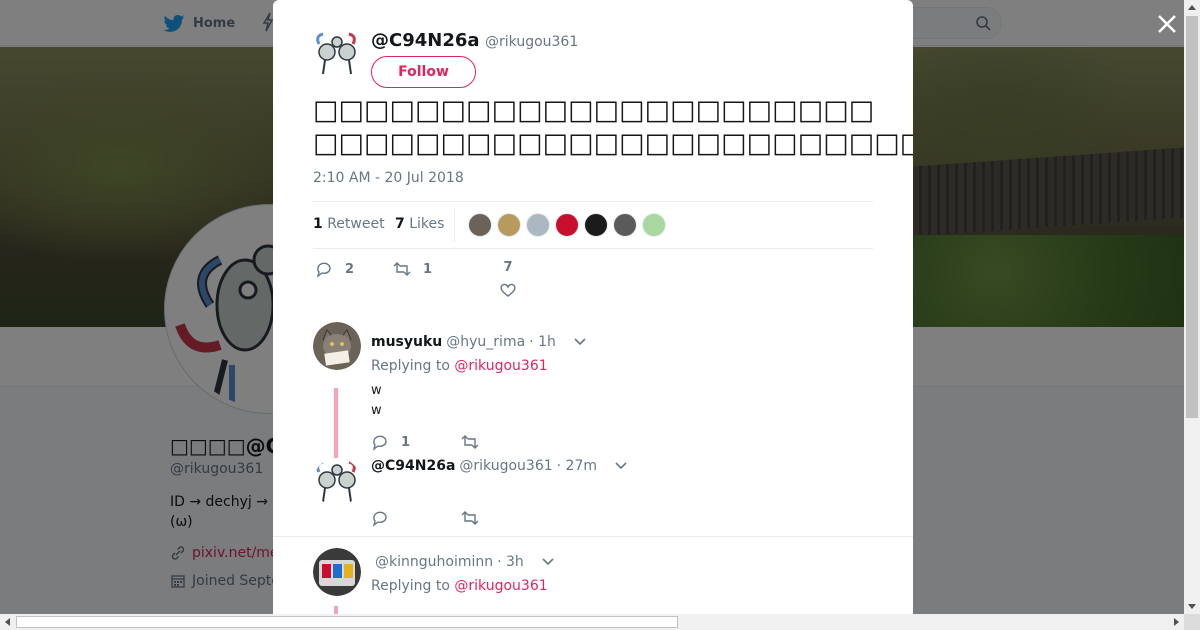 The image size is (1200, 630). What do you see at coordinates (318, 224) in the screenshot?
I see `retweet-count: 1` at bounding box center [318, 224].